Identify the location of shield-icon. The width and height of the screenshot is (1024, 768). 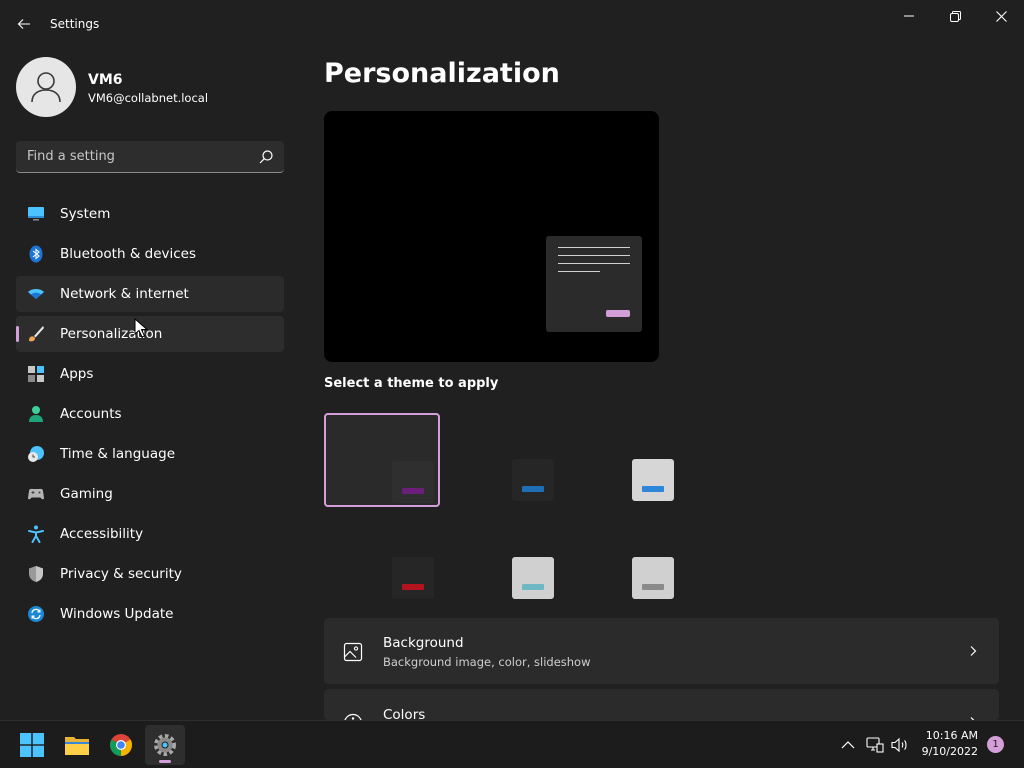
(36, 574).